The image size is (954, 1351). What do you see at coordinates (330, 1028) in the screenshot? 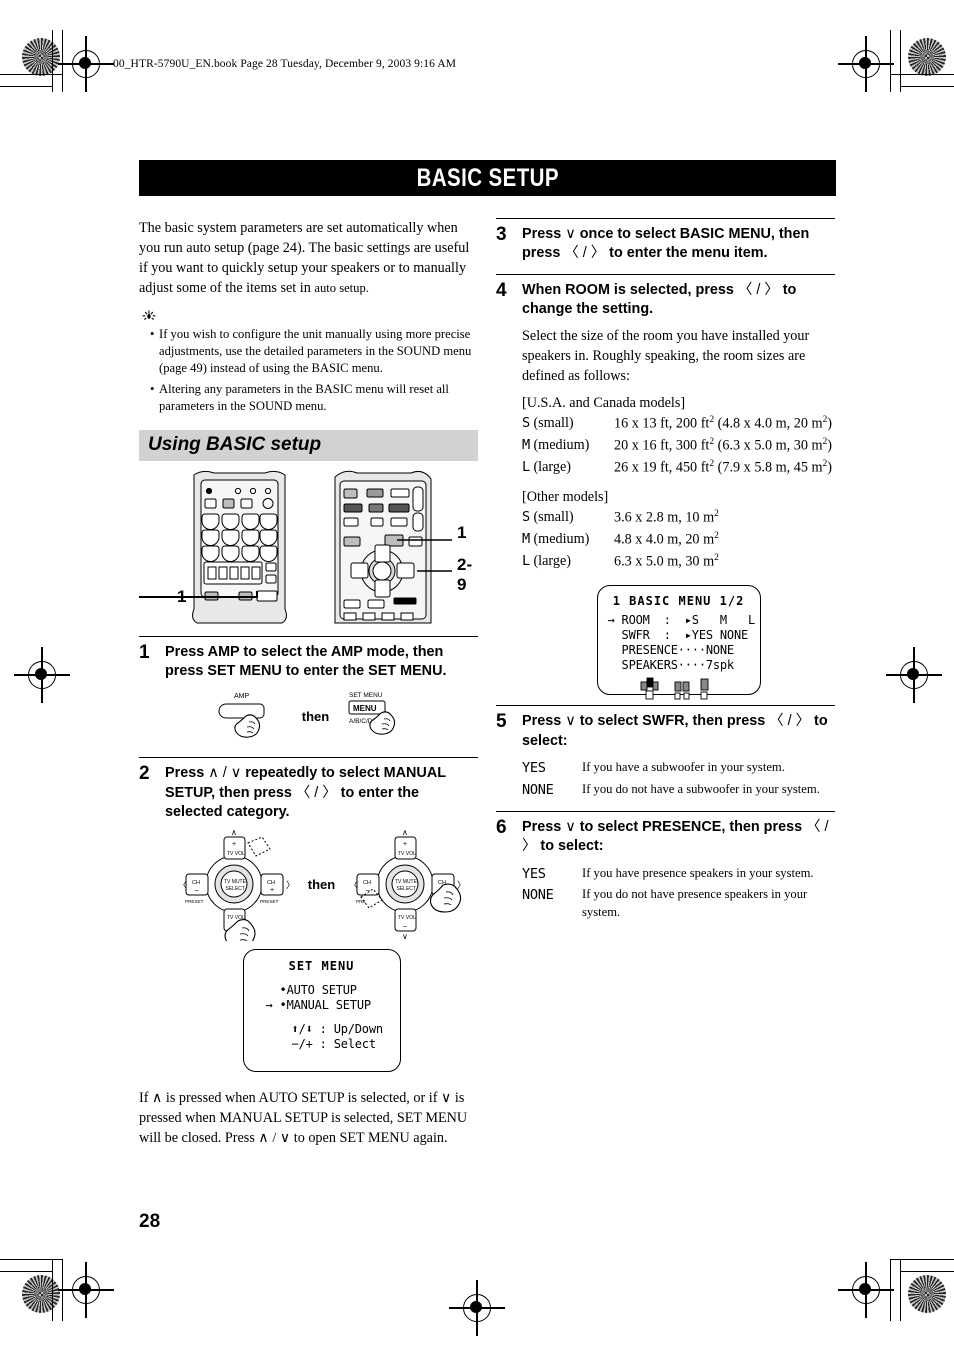
I see `osd-set-menu-line: ⬆/⬇ : Up/Down` at bounding box center [330, 1028].